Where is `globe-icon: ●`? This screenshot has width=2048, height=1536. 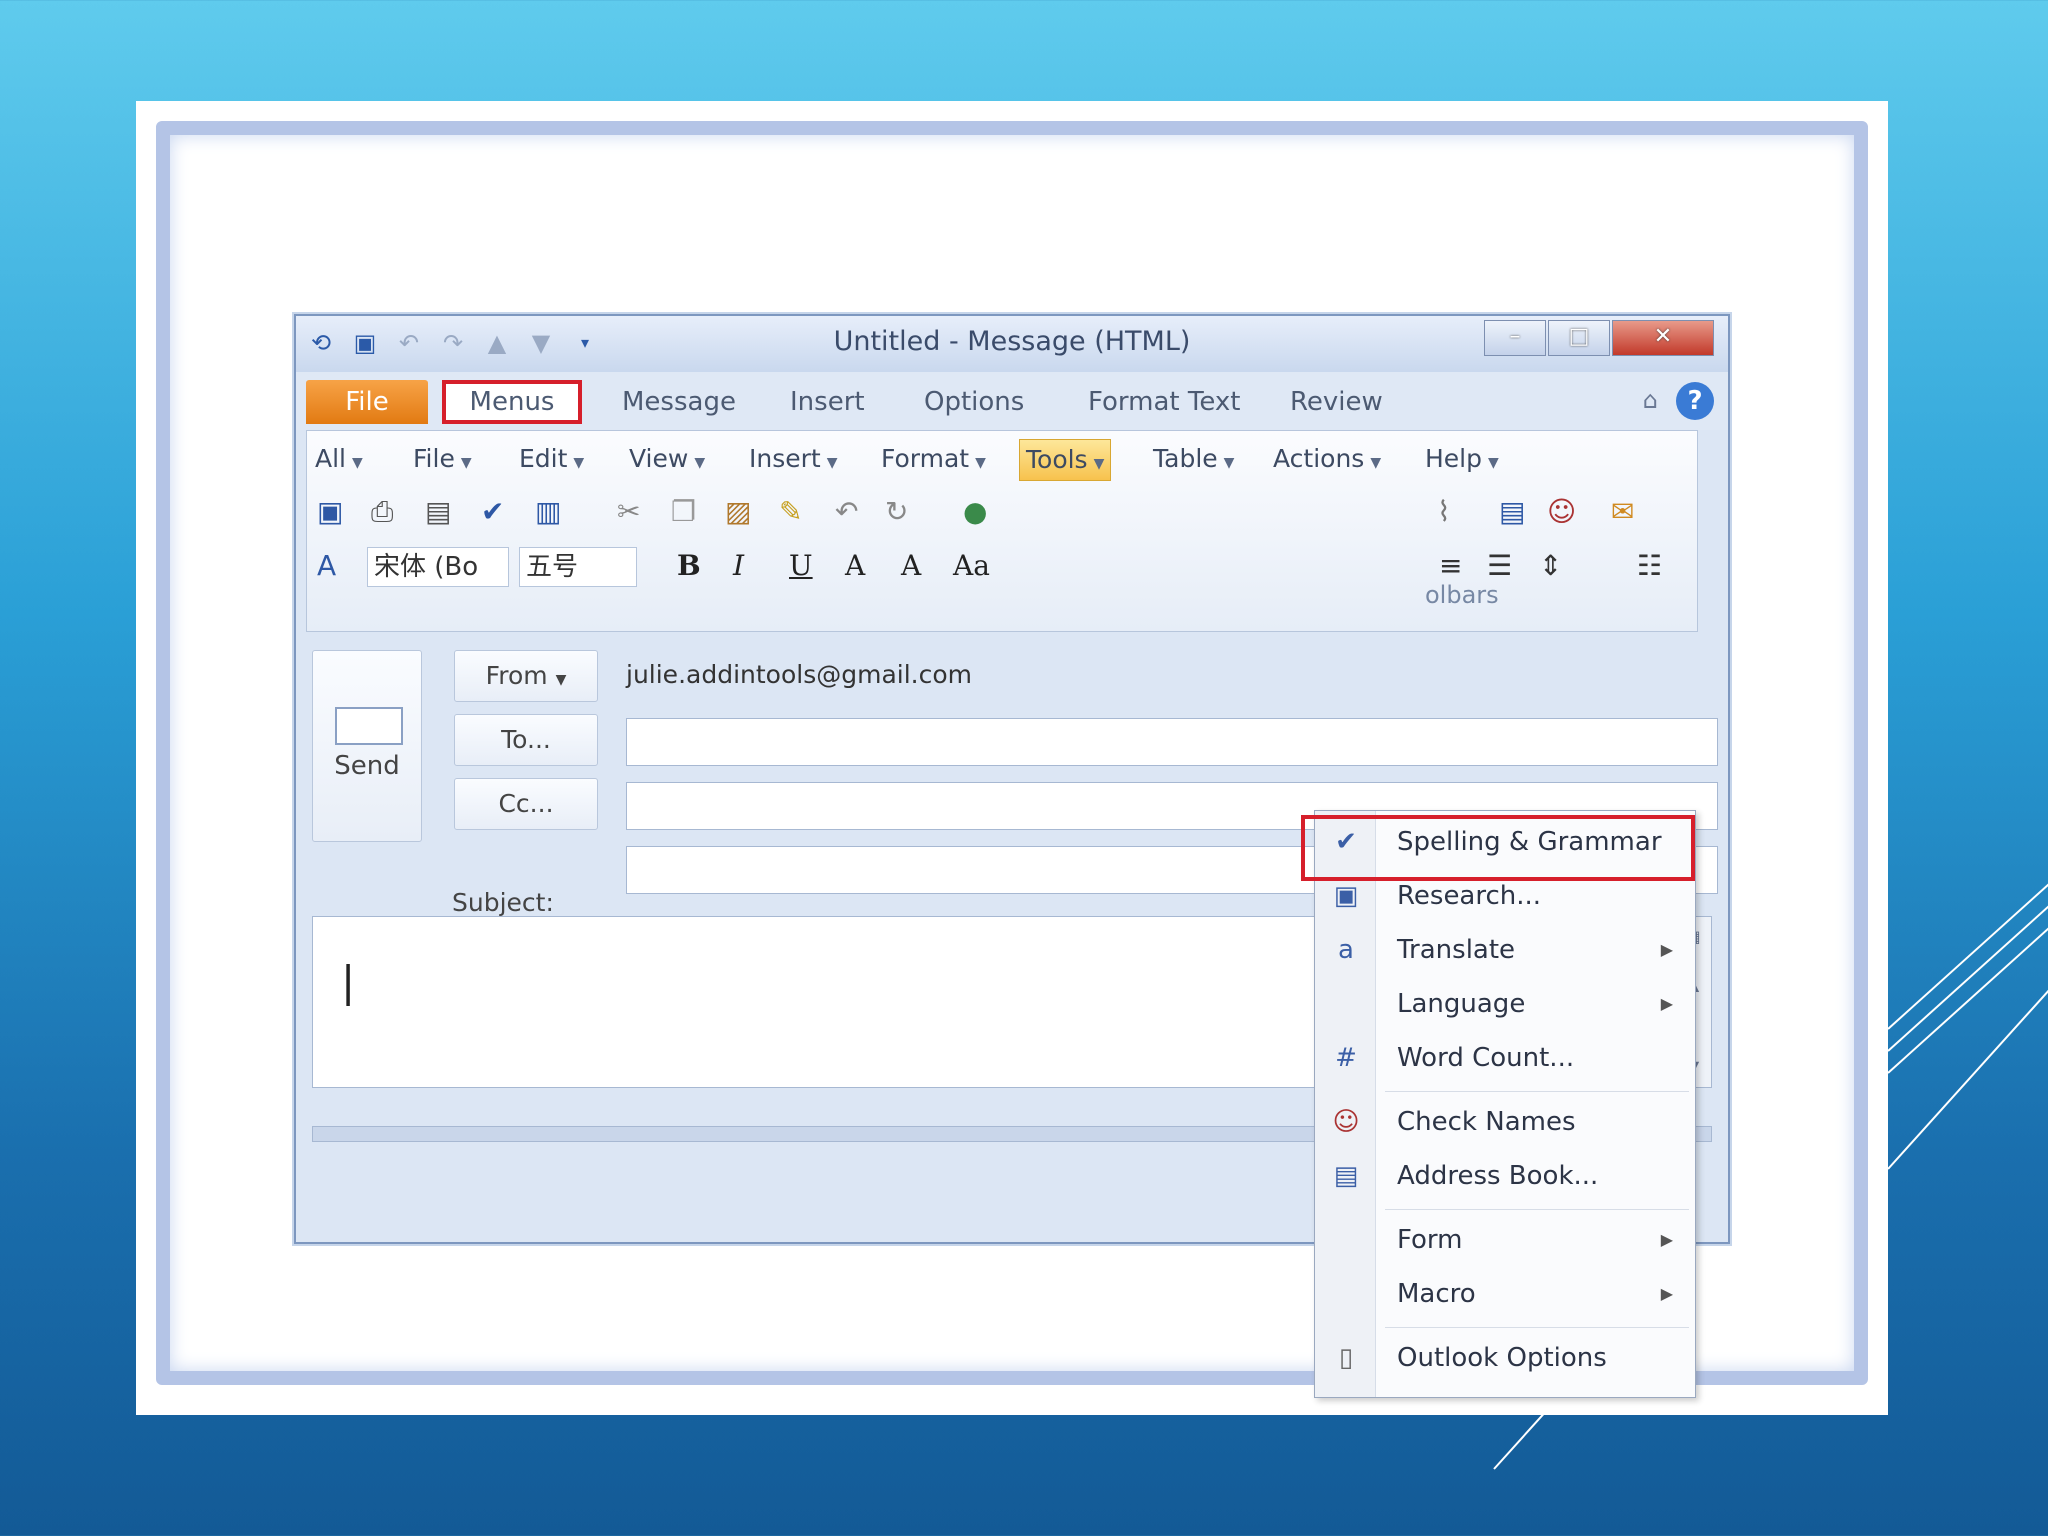
globe-icon: ● is located at coordinates (975, 512).